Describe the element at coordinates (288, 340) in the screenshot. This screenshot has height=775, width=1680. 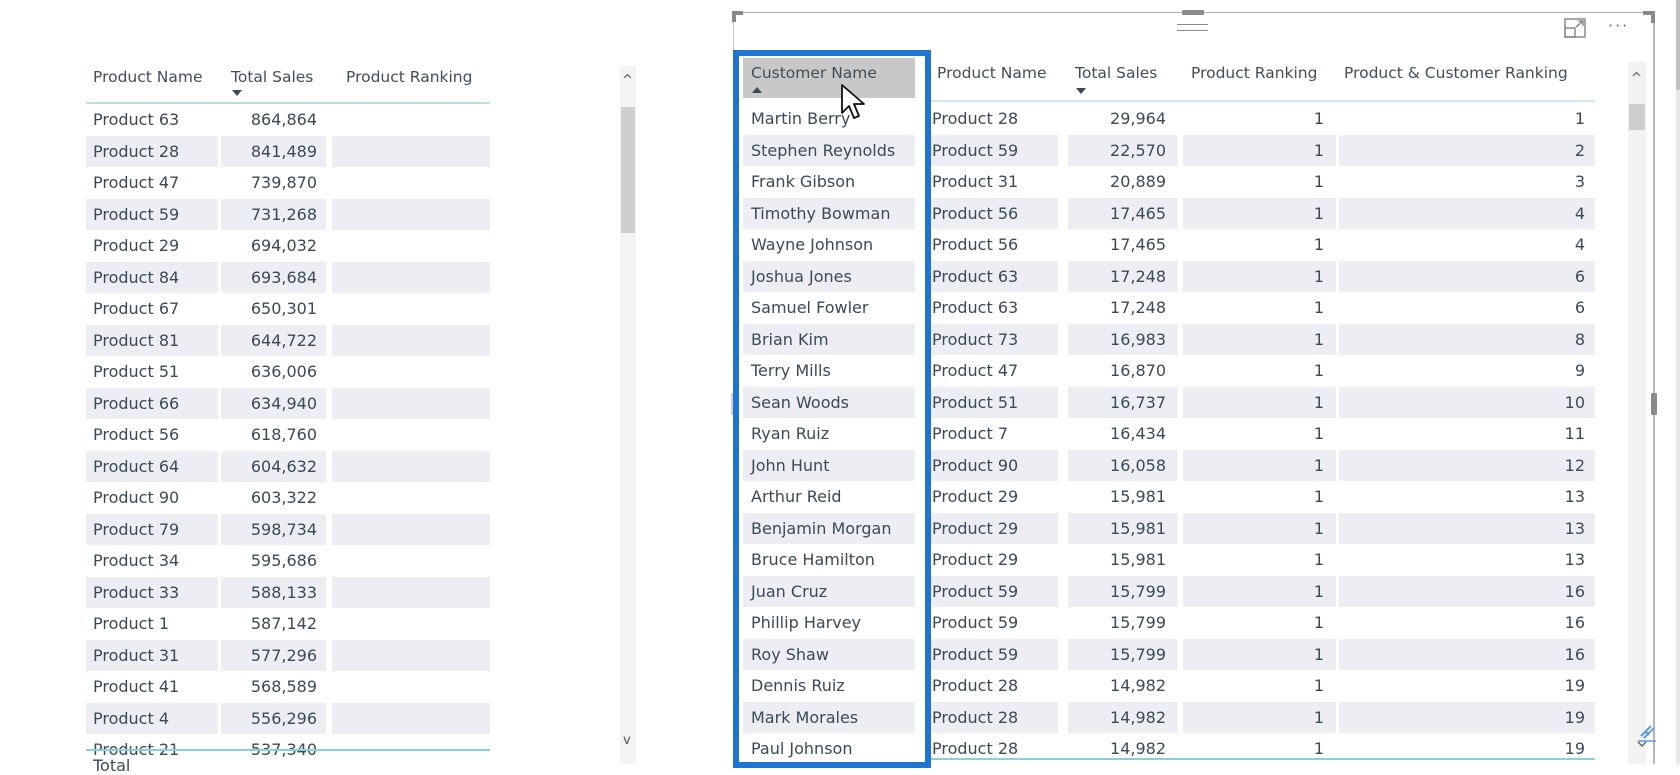
I see `table-row: Product 81644,7228` at that location.